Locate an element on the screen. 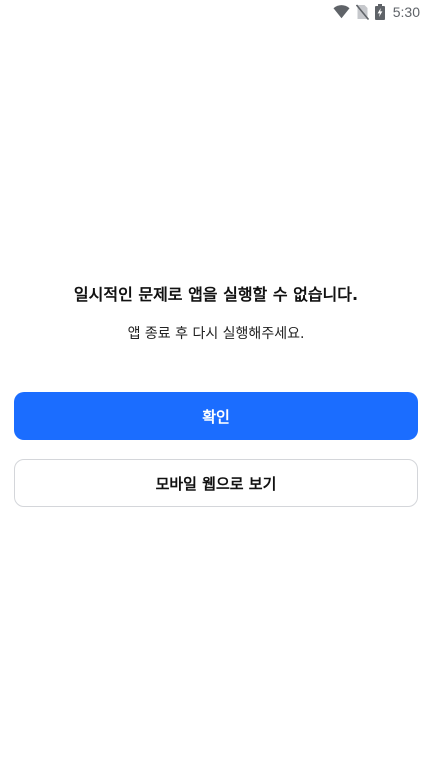 The image size is (432, 768). clock: 5:30 is located at coordinates (406, 12).